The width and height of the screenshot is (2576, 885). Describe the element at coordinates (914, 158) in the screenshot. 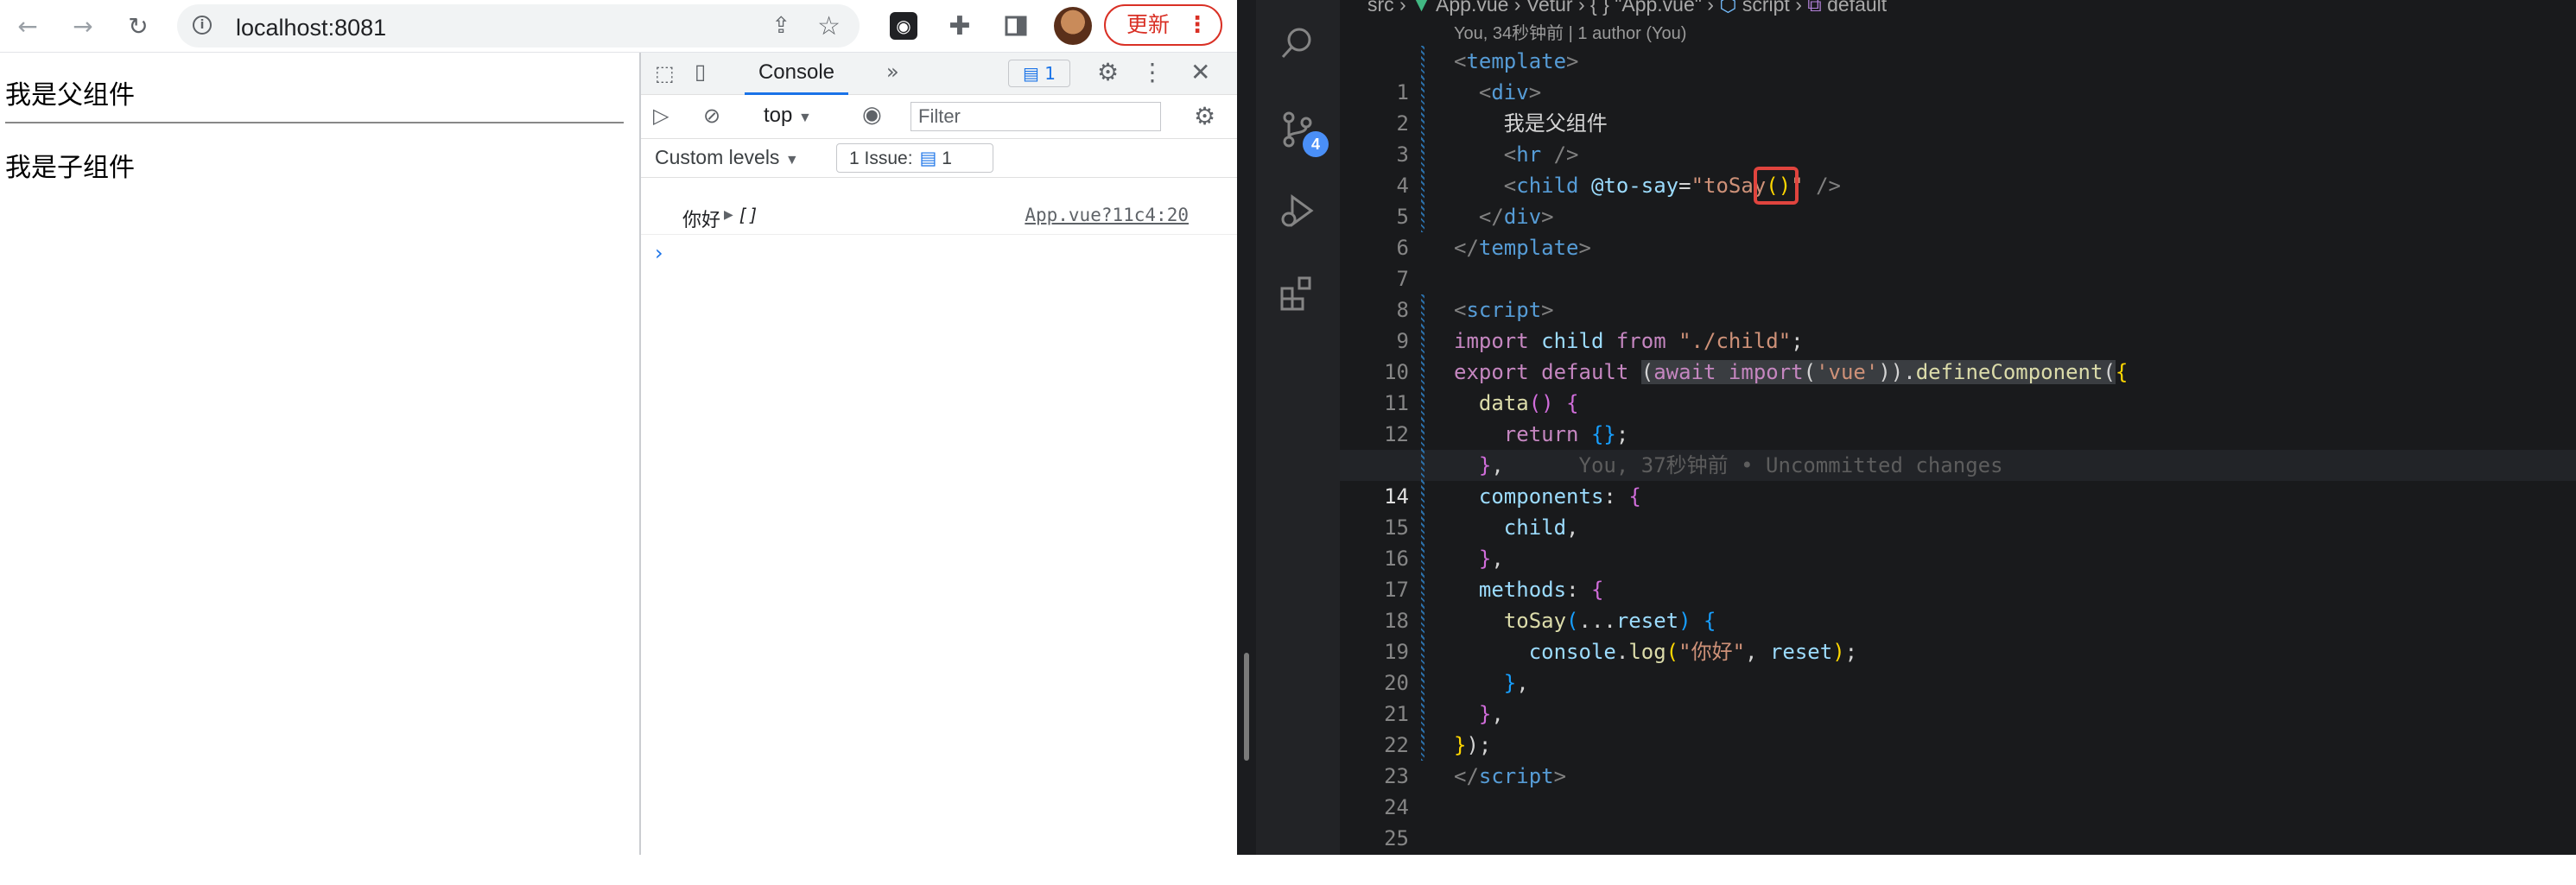

I see `issues-button: 1 Issue: ▤ 1` at that location.